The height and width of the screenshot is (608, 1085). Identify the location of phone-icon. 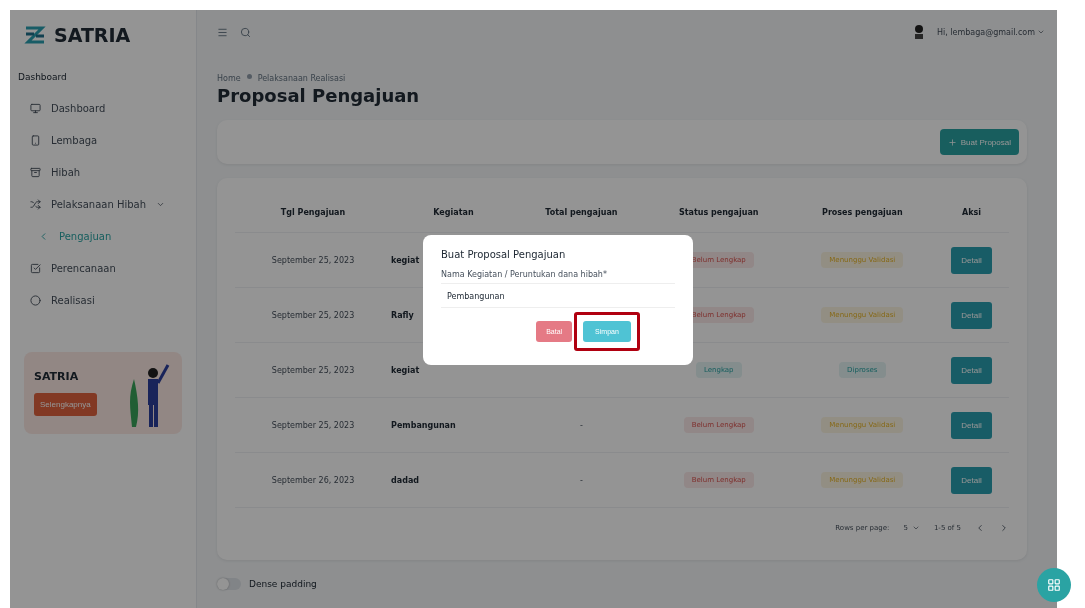
(35, 140).